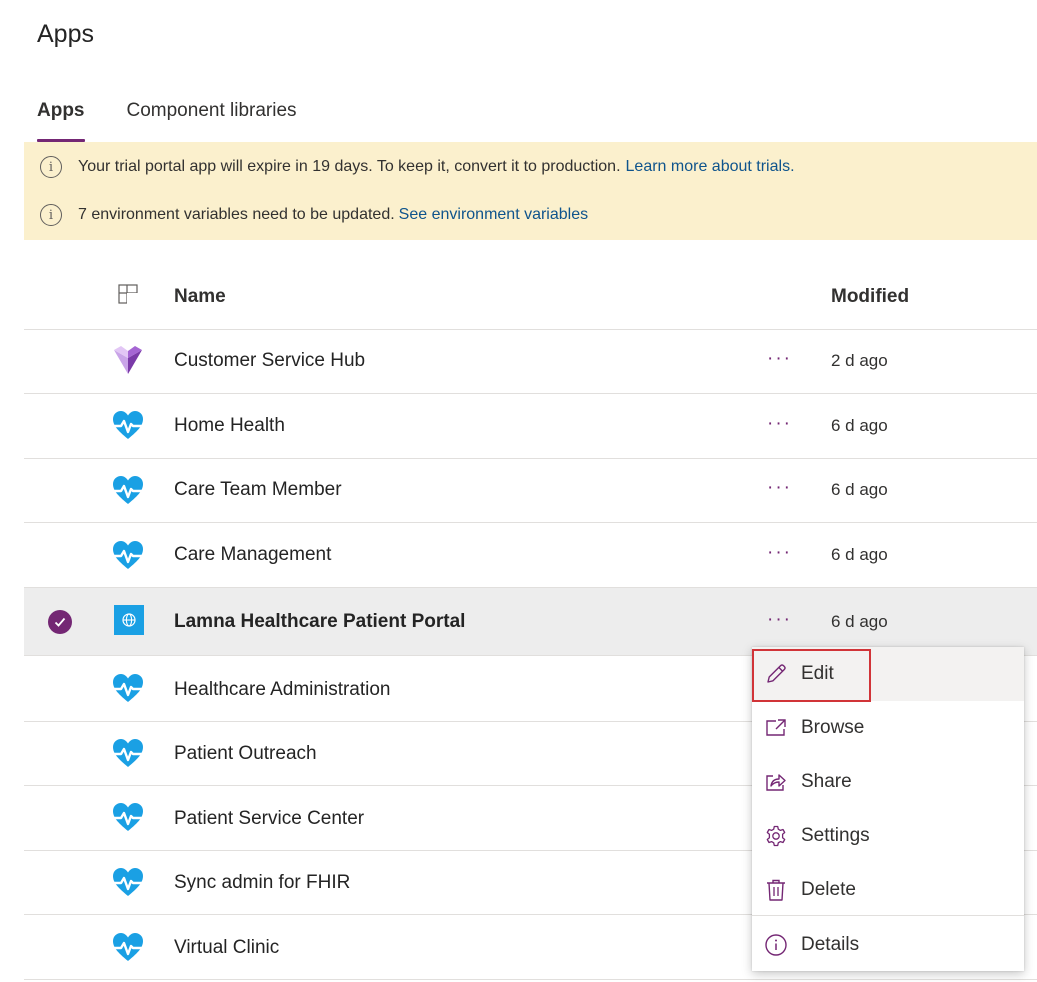  What do you see at coordinates (710, 167) in the screenshot?
I see `learn-more-trials-link: Learn more about trials.` at bounding box center [710, 167].